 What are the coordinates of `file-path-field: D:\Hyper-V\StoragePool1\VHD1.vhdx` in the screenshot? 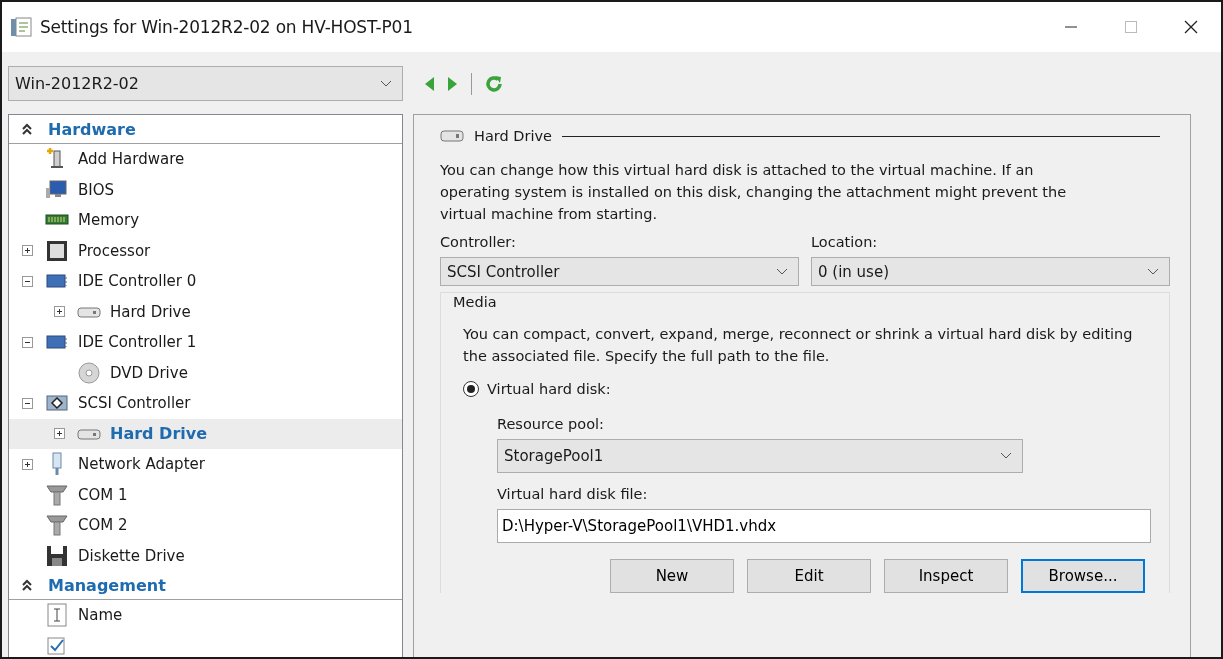 It's located at (824, 526).